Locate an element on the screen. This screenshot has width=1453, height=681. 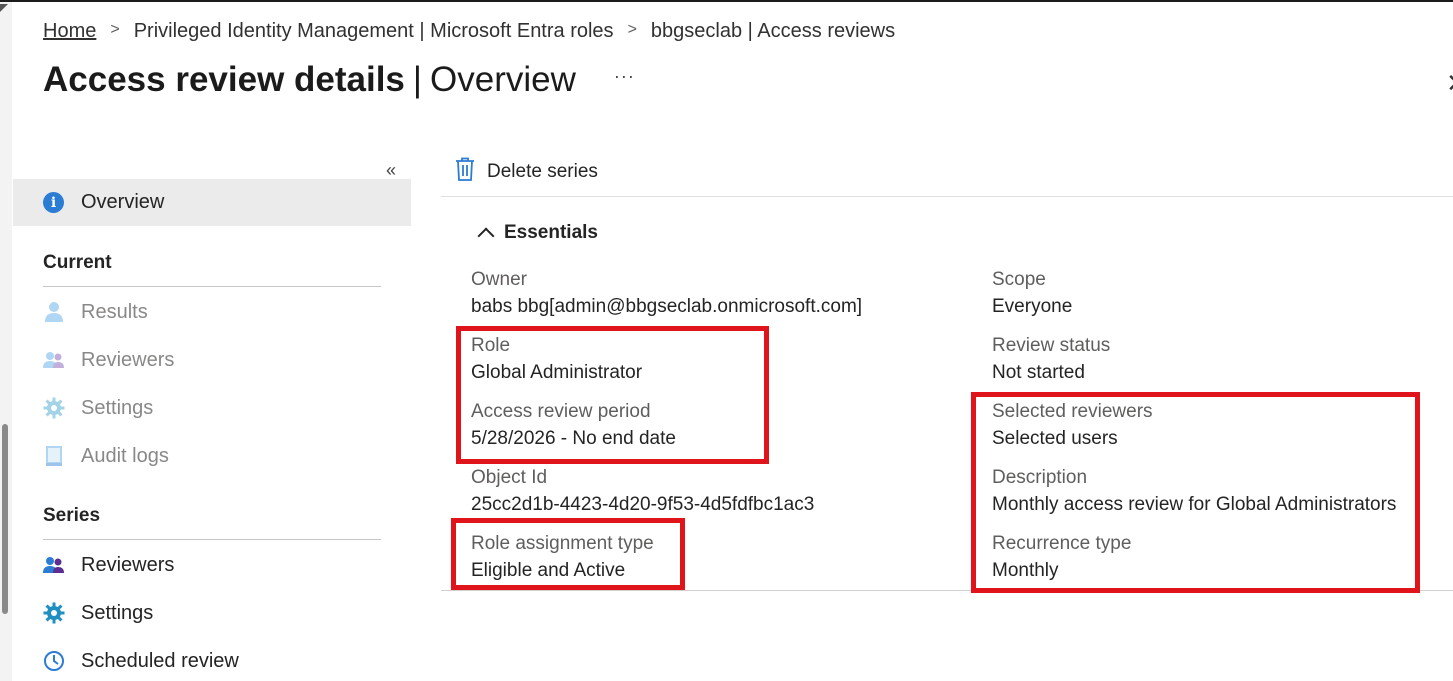
sidebar-item-label: Audit logs is located at coordinates (125, 455).